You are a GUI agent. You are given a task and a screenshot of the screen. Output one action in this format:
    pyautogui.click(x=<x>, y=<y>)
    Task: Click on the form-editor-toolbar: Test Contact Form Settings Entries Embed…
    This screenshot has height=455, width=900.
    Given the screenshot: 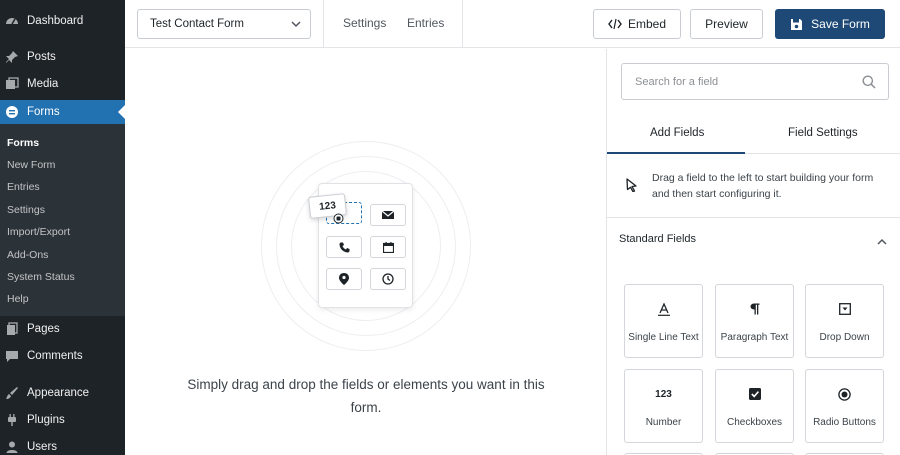 What is the action you would take?
    pyautogui.click(x=512, y=24)
    